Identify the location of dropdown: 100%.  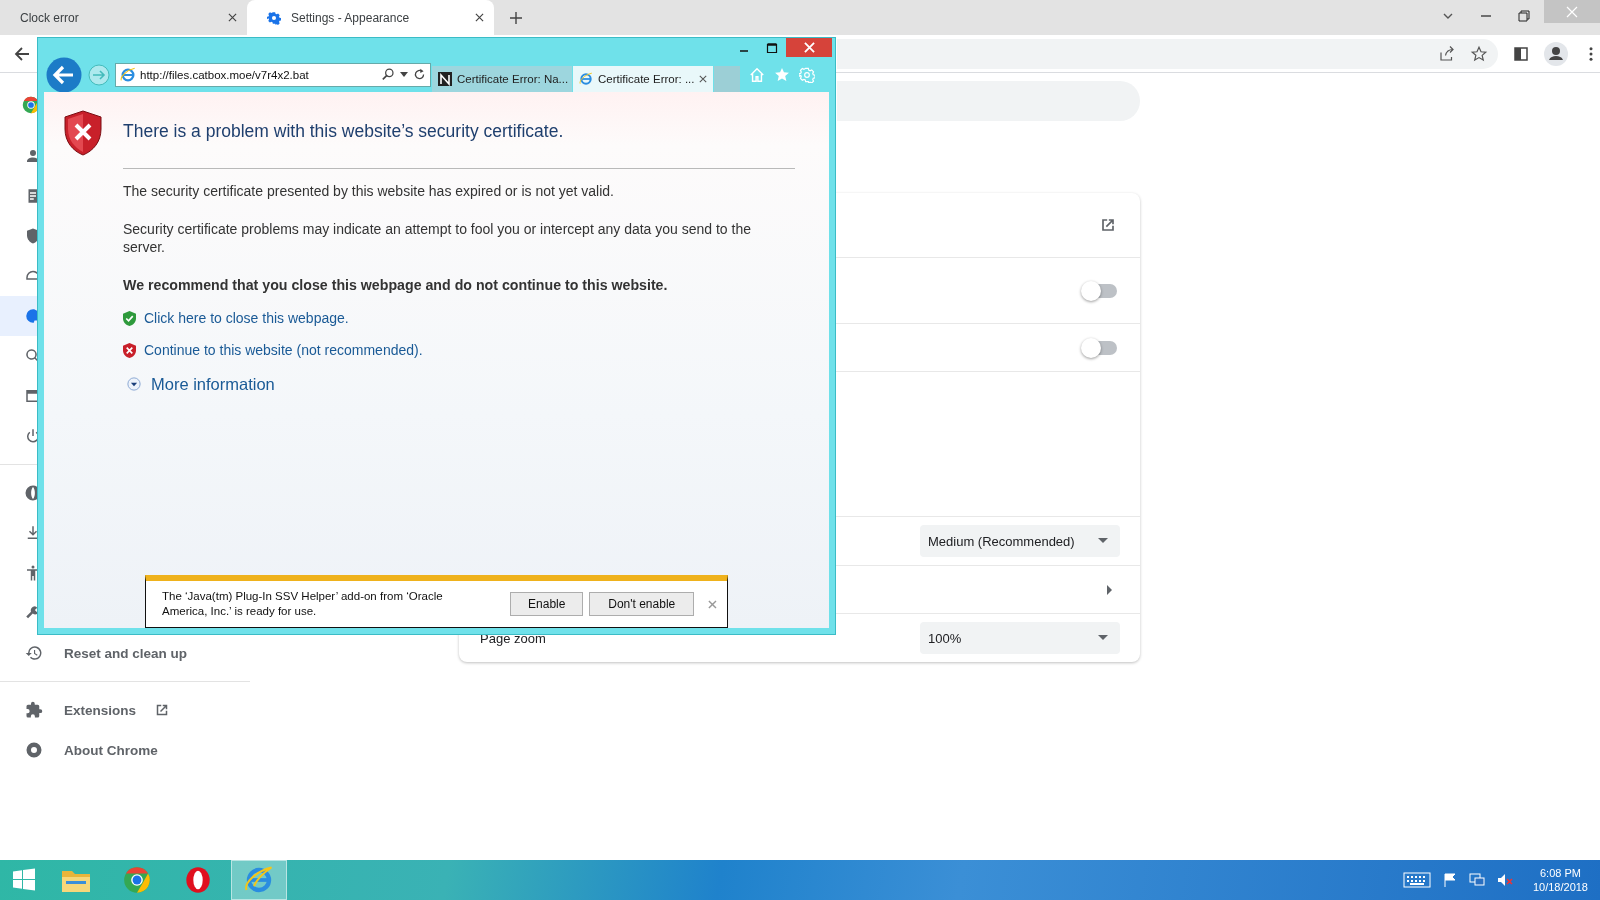
(1020, 638).